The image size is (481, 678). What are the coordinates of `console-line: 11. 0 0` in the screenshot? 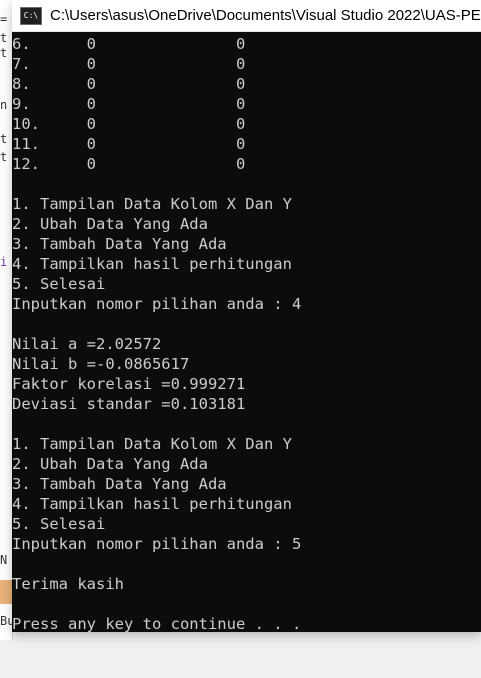 It's located at (129, 144).